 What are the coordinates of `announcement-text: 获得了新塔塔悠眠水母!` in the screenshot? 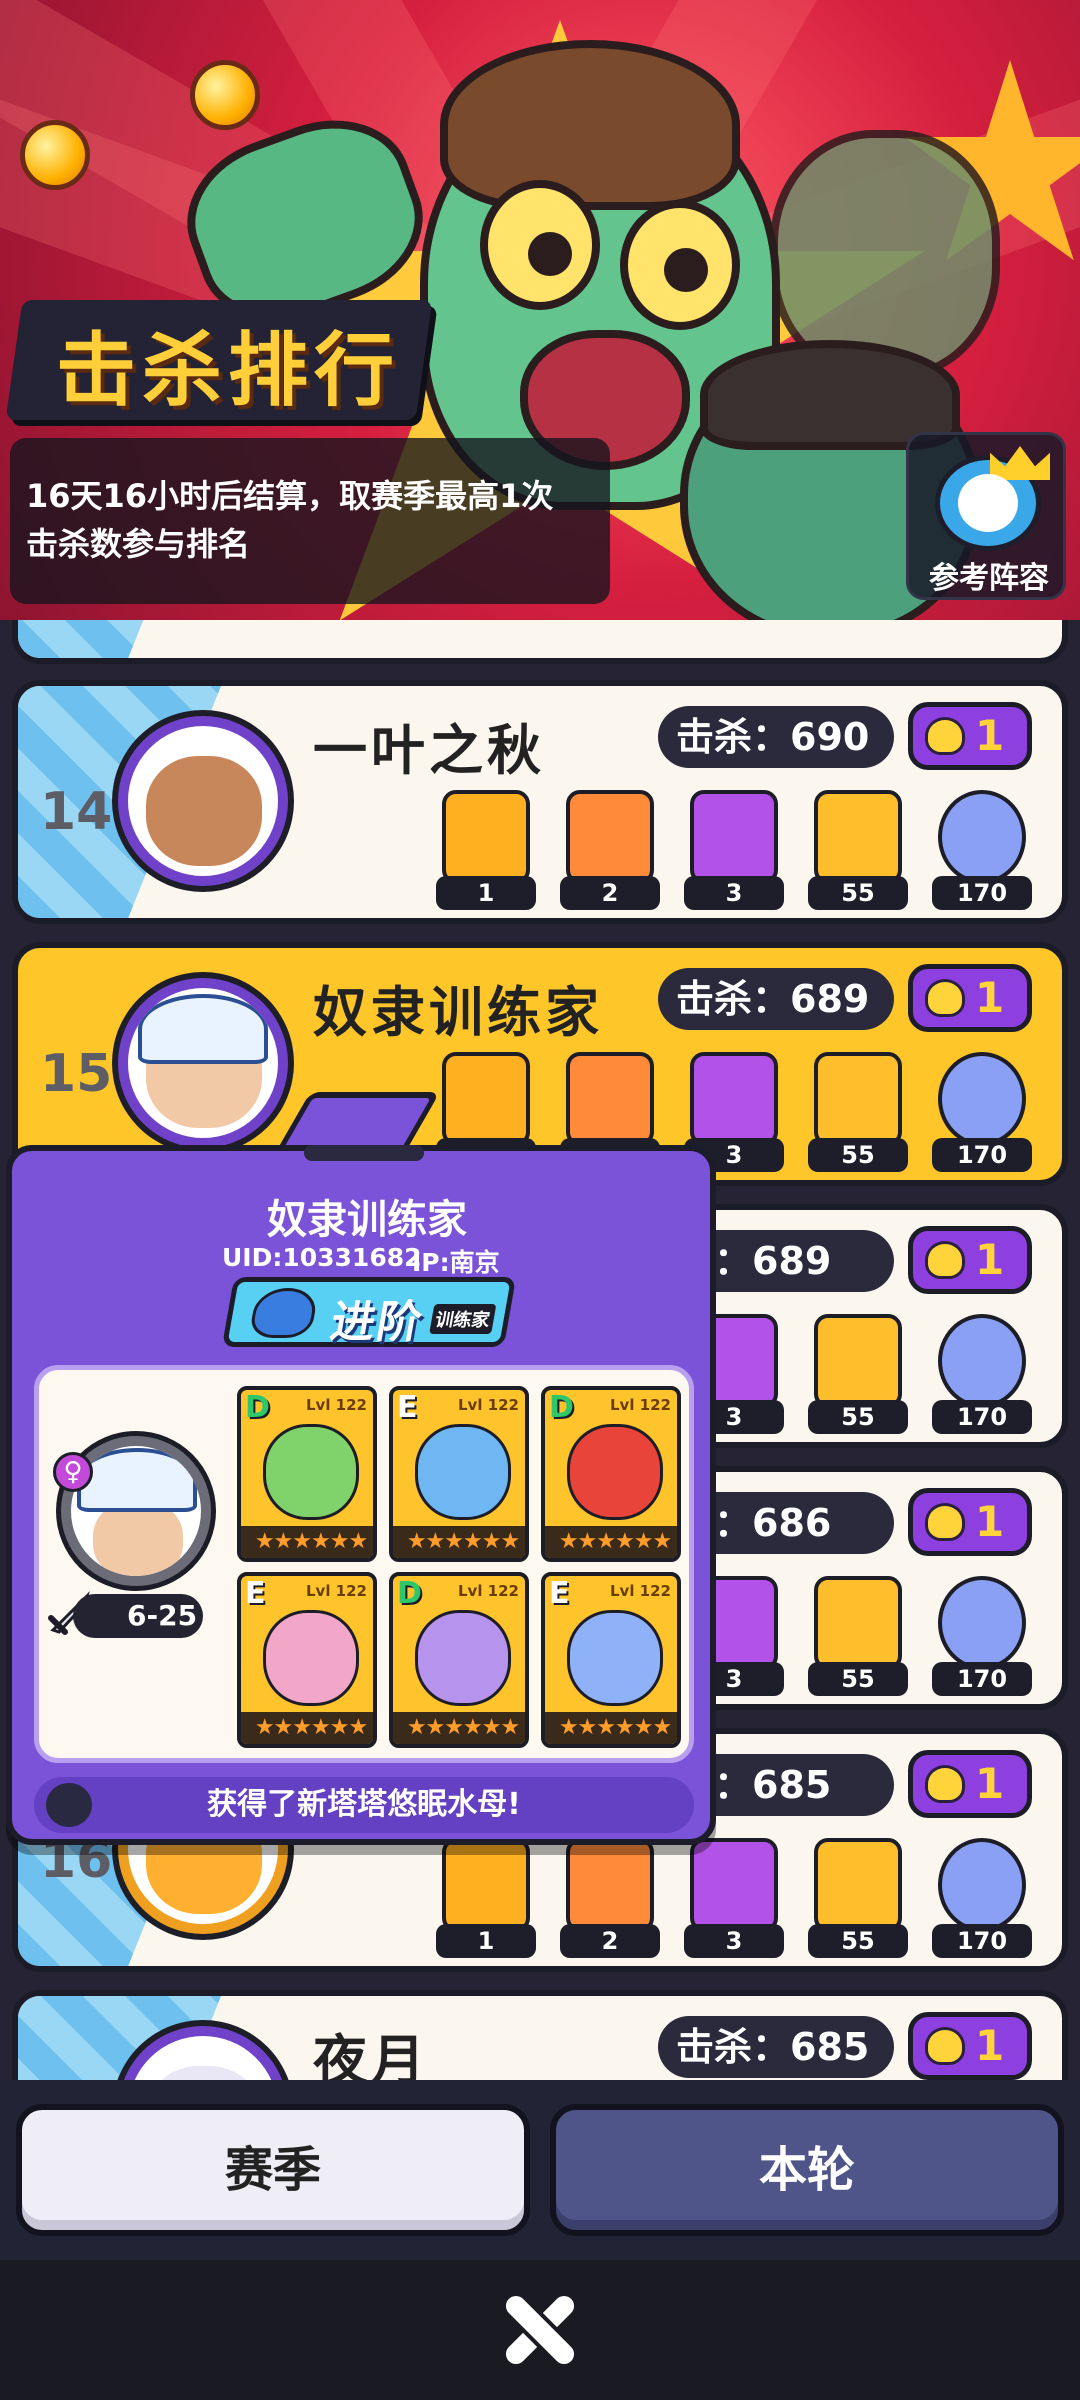 It's located at (364, 1804).